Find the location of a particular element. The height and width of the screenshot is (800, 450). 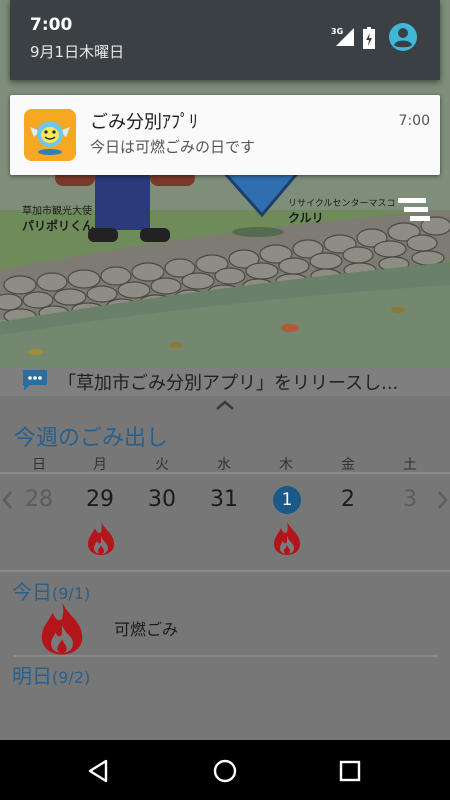

date-cell-thu: 1 is located at coordinates (287, 500).